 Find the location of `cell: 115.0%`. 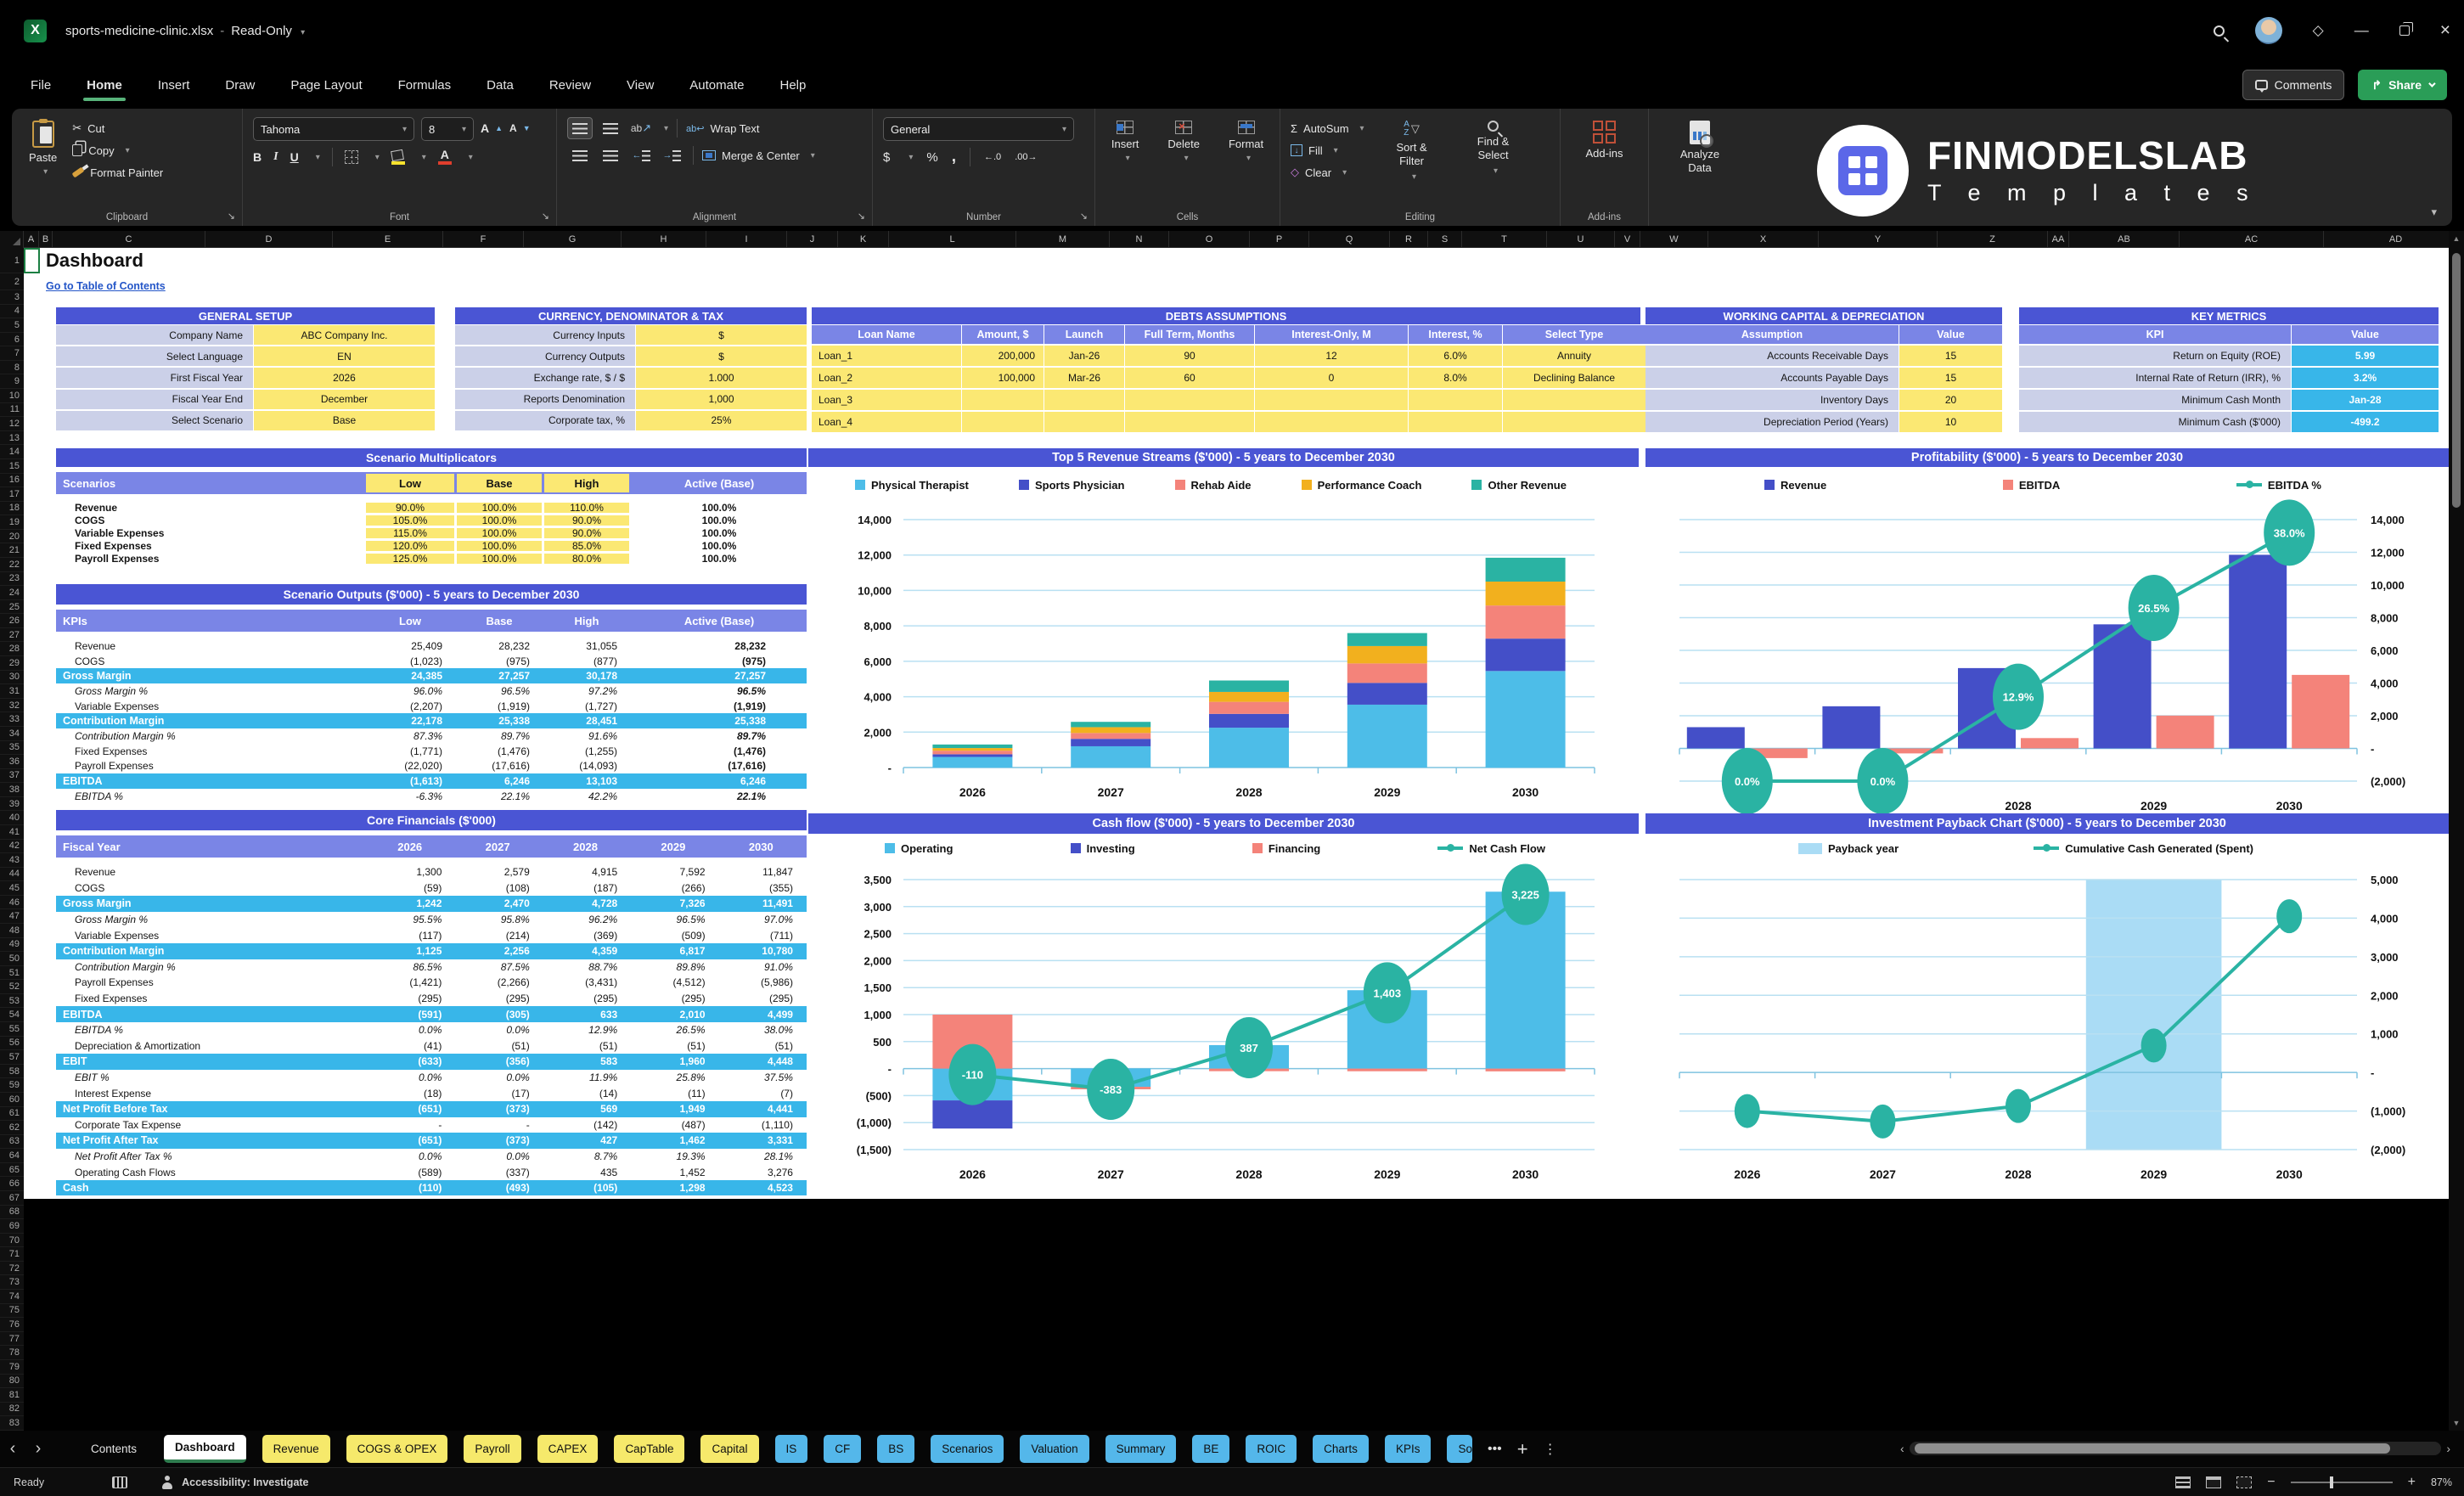

cell: 115.0% is located at coordinates (410, 533).